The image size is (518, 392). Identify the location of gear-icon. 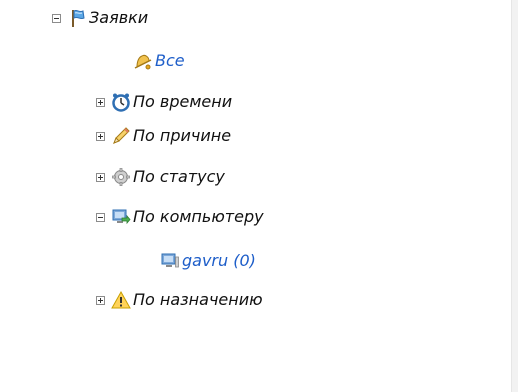
(121, 177).